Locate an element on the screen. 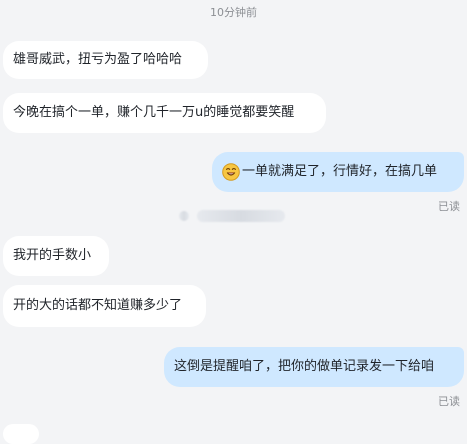 The height and width of the screenshot is (444, 467). message-text: 今晚在搞个一单，赚个几千一万u的睡觉都要笑醒 is located at coordinates (154, 112).